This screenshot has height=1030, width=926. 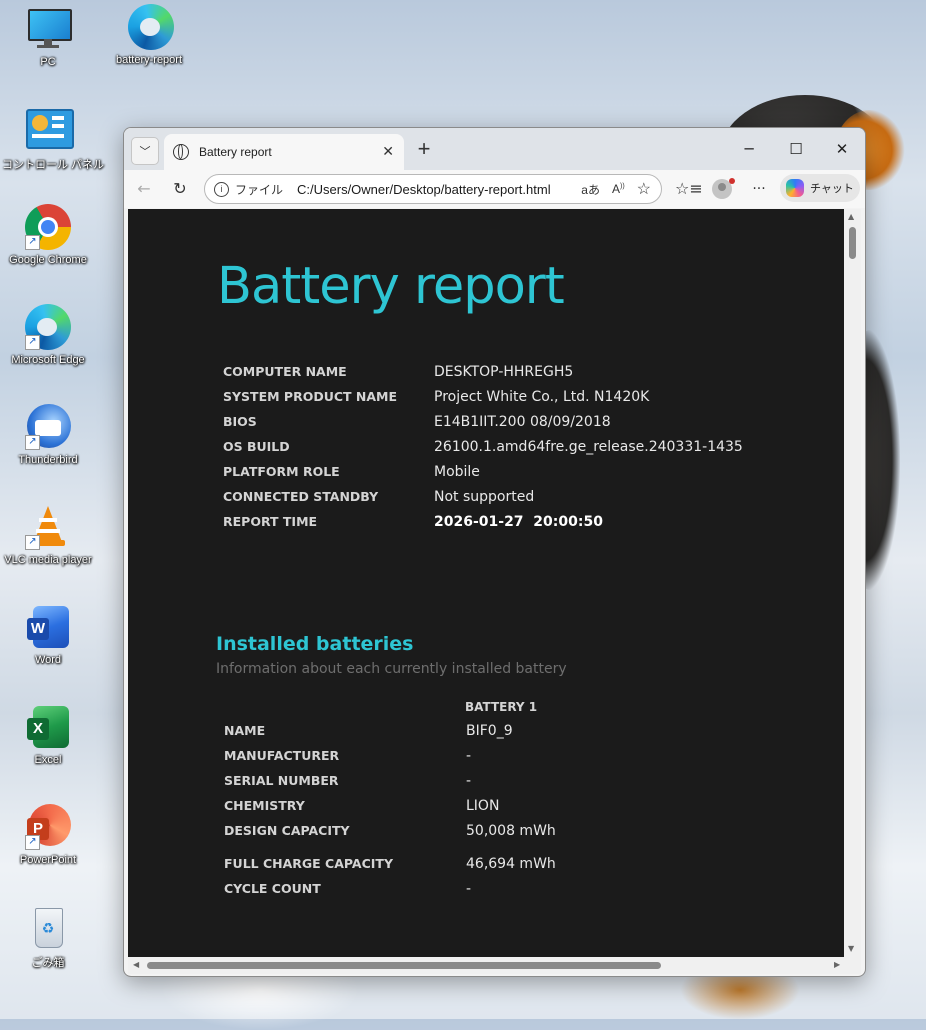 I want to click on info-row-platform-role: PLATFORM ROLE Mobile, so click(x=351, y=472).